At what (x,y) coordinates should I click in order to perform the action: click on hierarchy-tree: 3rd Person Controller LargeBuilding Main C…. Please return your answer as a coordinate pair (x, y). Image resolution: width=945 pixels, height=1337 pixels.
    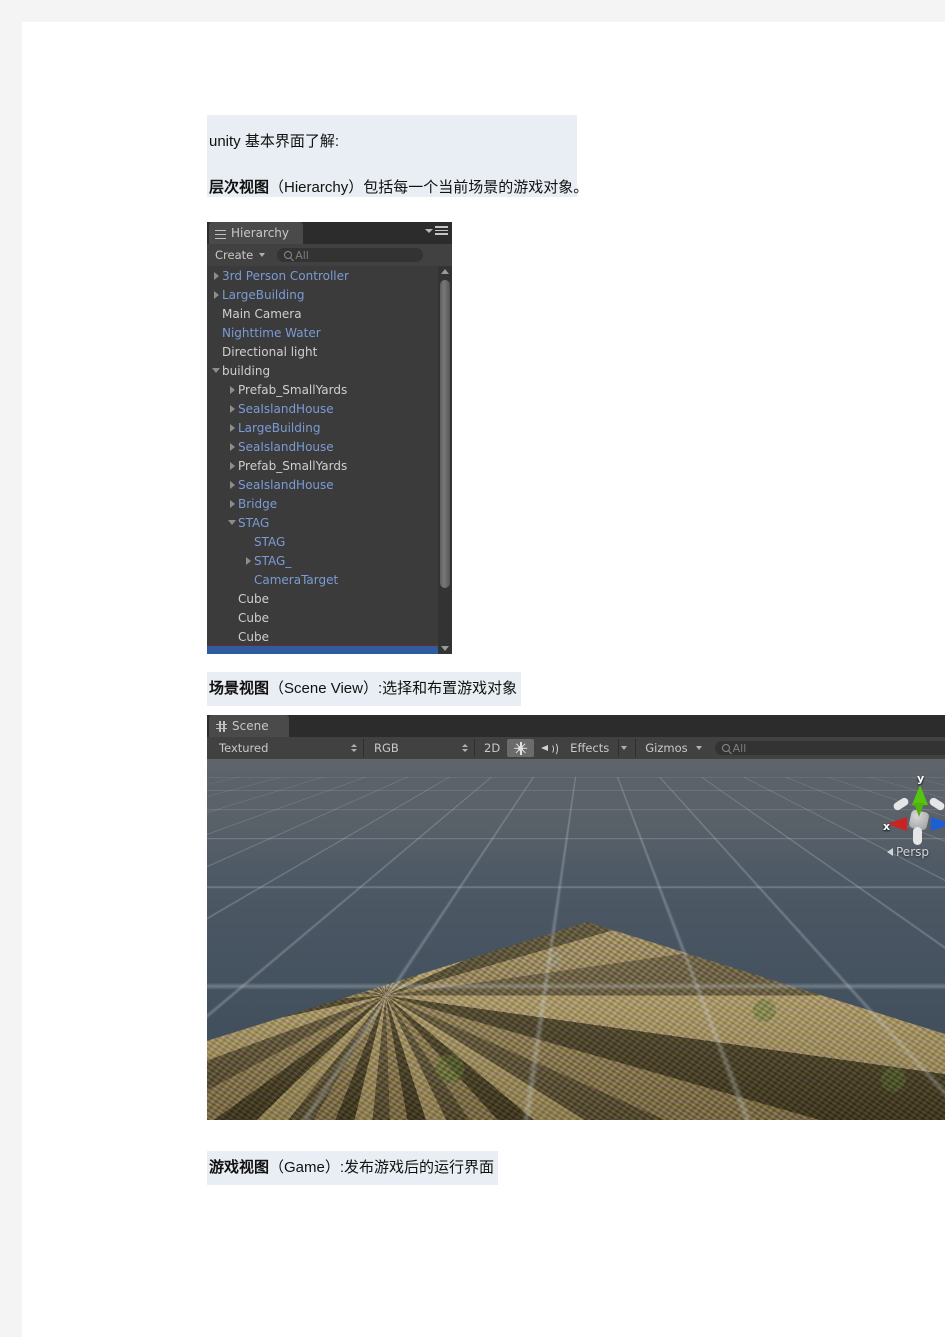
    Looking at the image, I should click on (322, 456).